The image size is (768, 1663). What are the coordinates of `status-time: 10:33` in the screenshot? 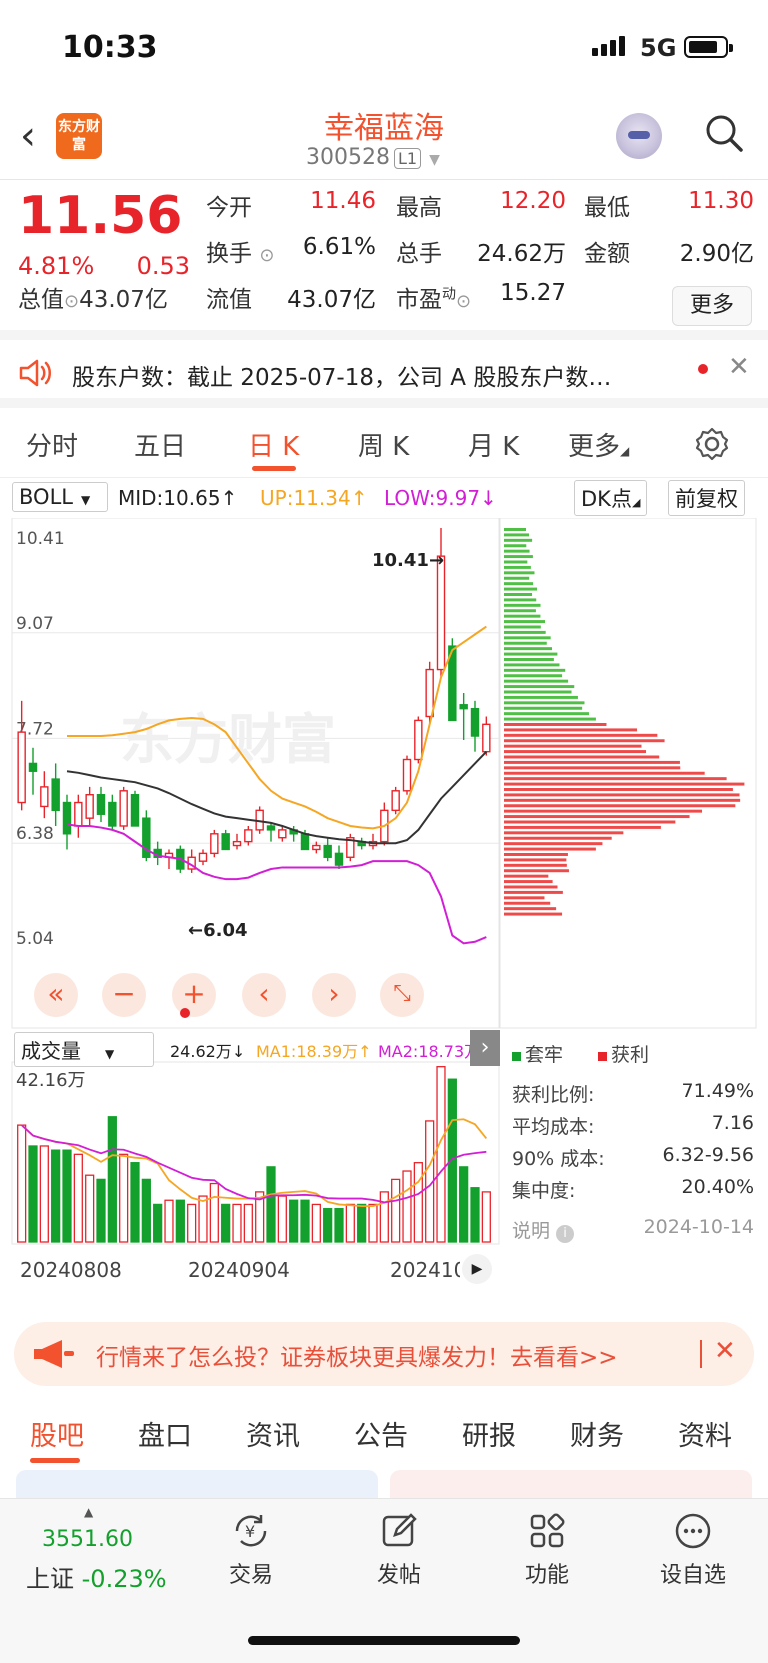 It's located at (110, 47).